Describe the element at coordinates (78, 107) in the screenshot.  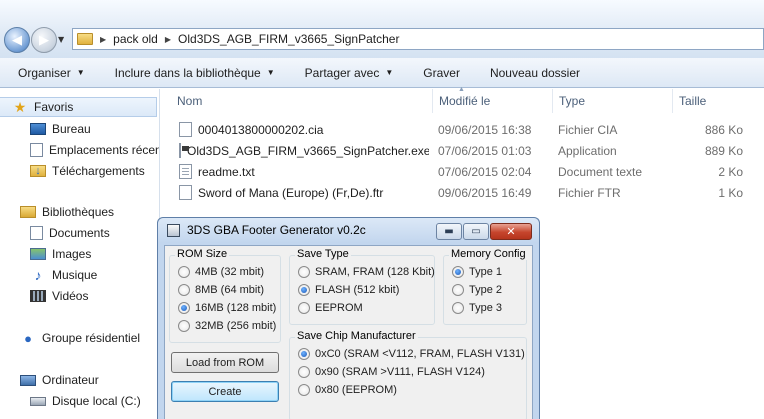
I see `sidebar-item-favorites: ★ Favoris` at that location.